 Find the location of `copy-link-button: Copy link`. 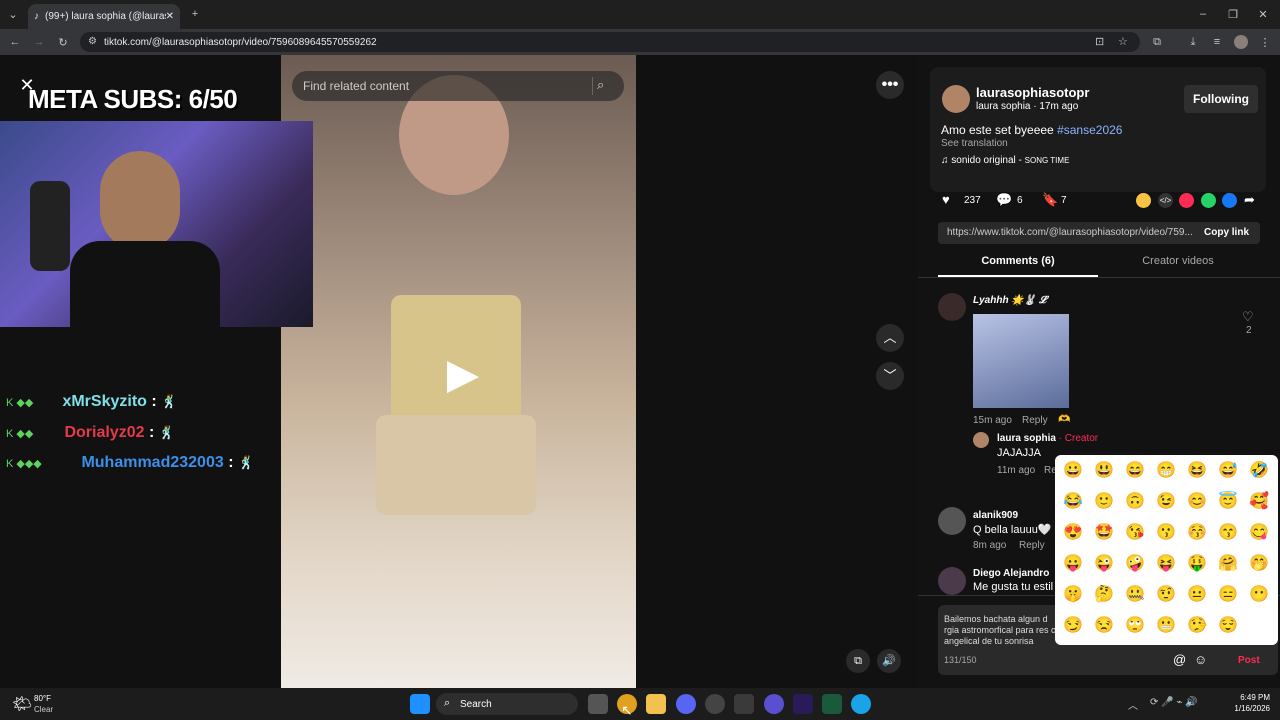

copy-link-button: Copy link is located at coordinates (1226, 232).